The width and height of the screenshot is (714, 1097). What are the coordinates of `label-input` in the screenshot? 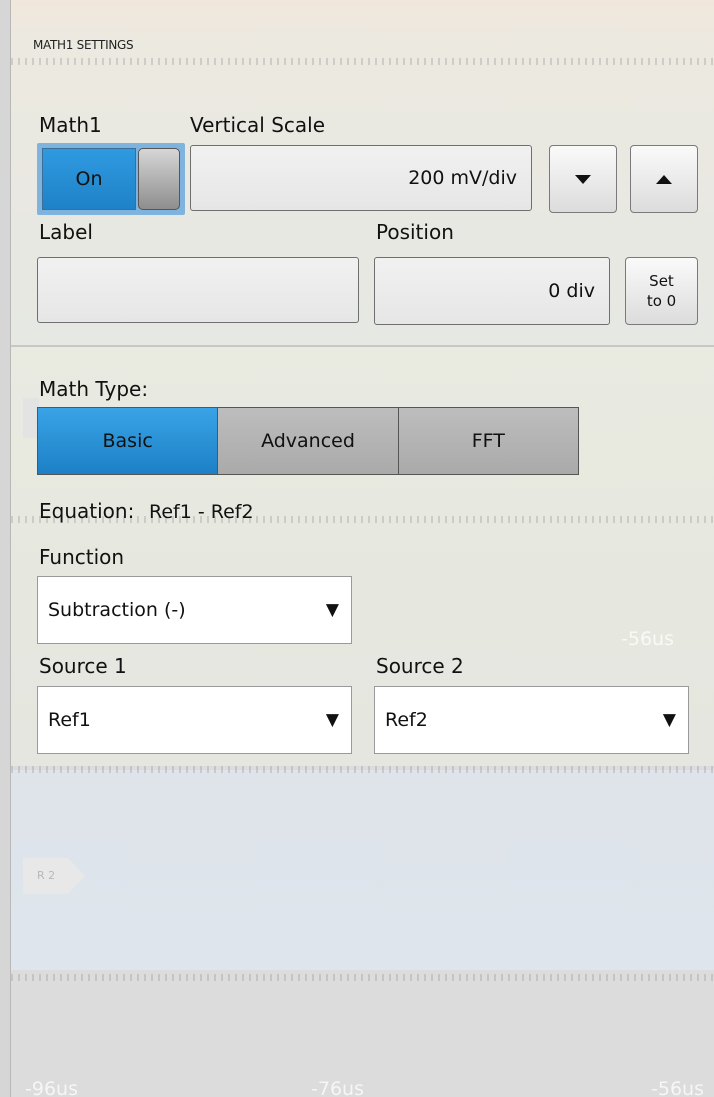 It's located at (198, 290).